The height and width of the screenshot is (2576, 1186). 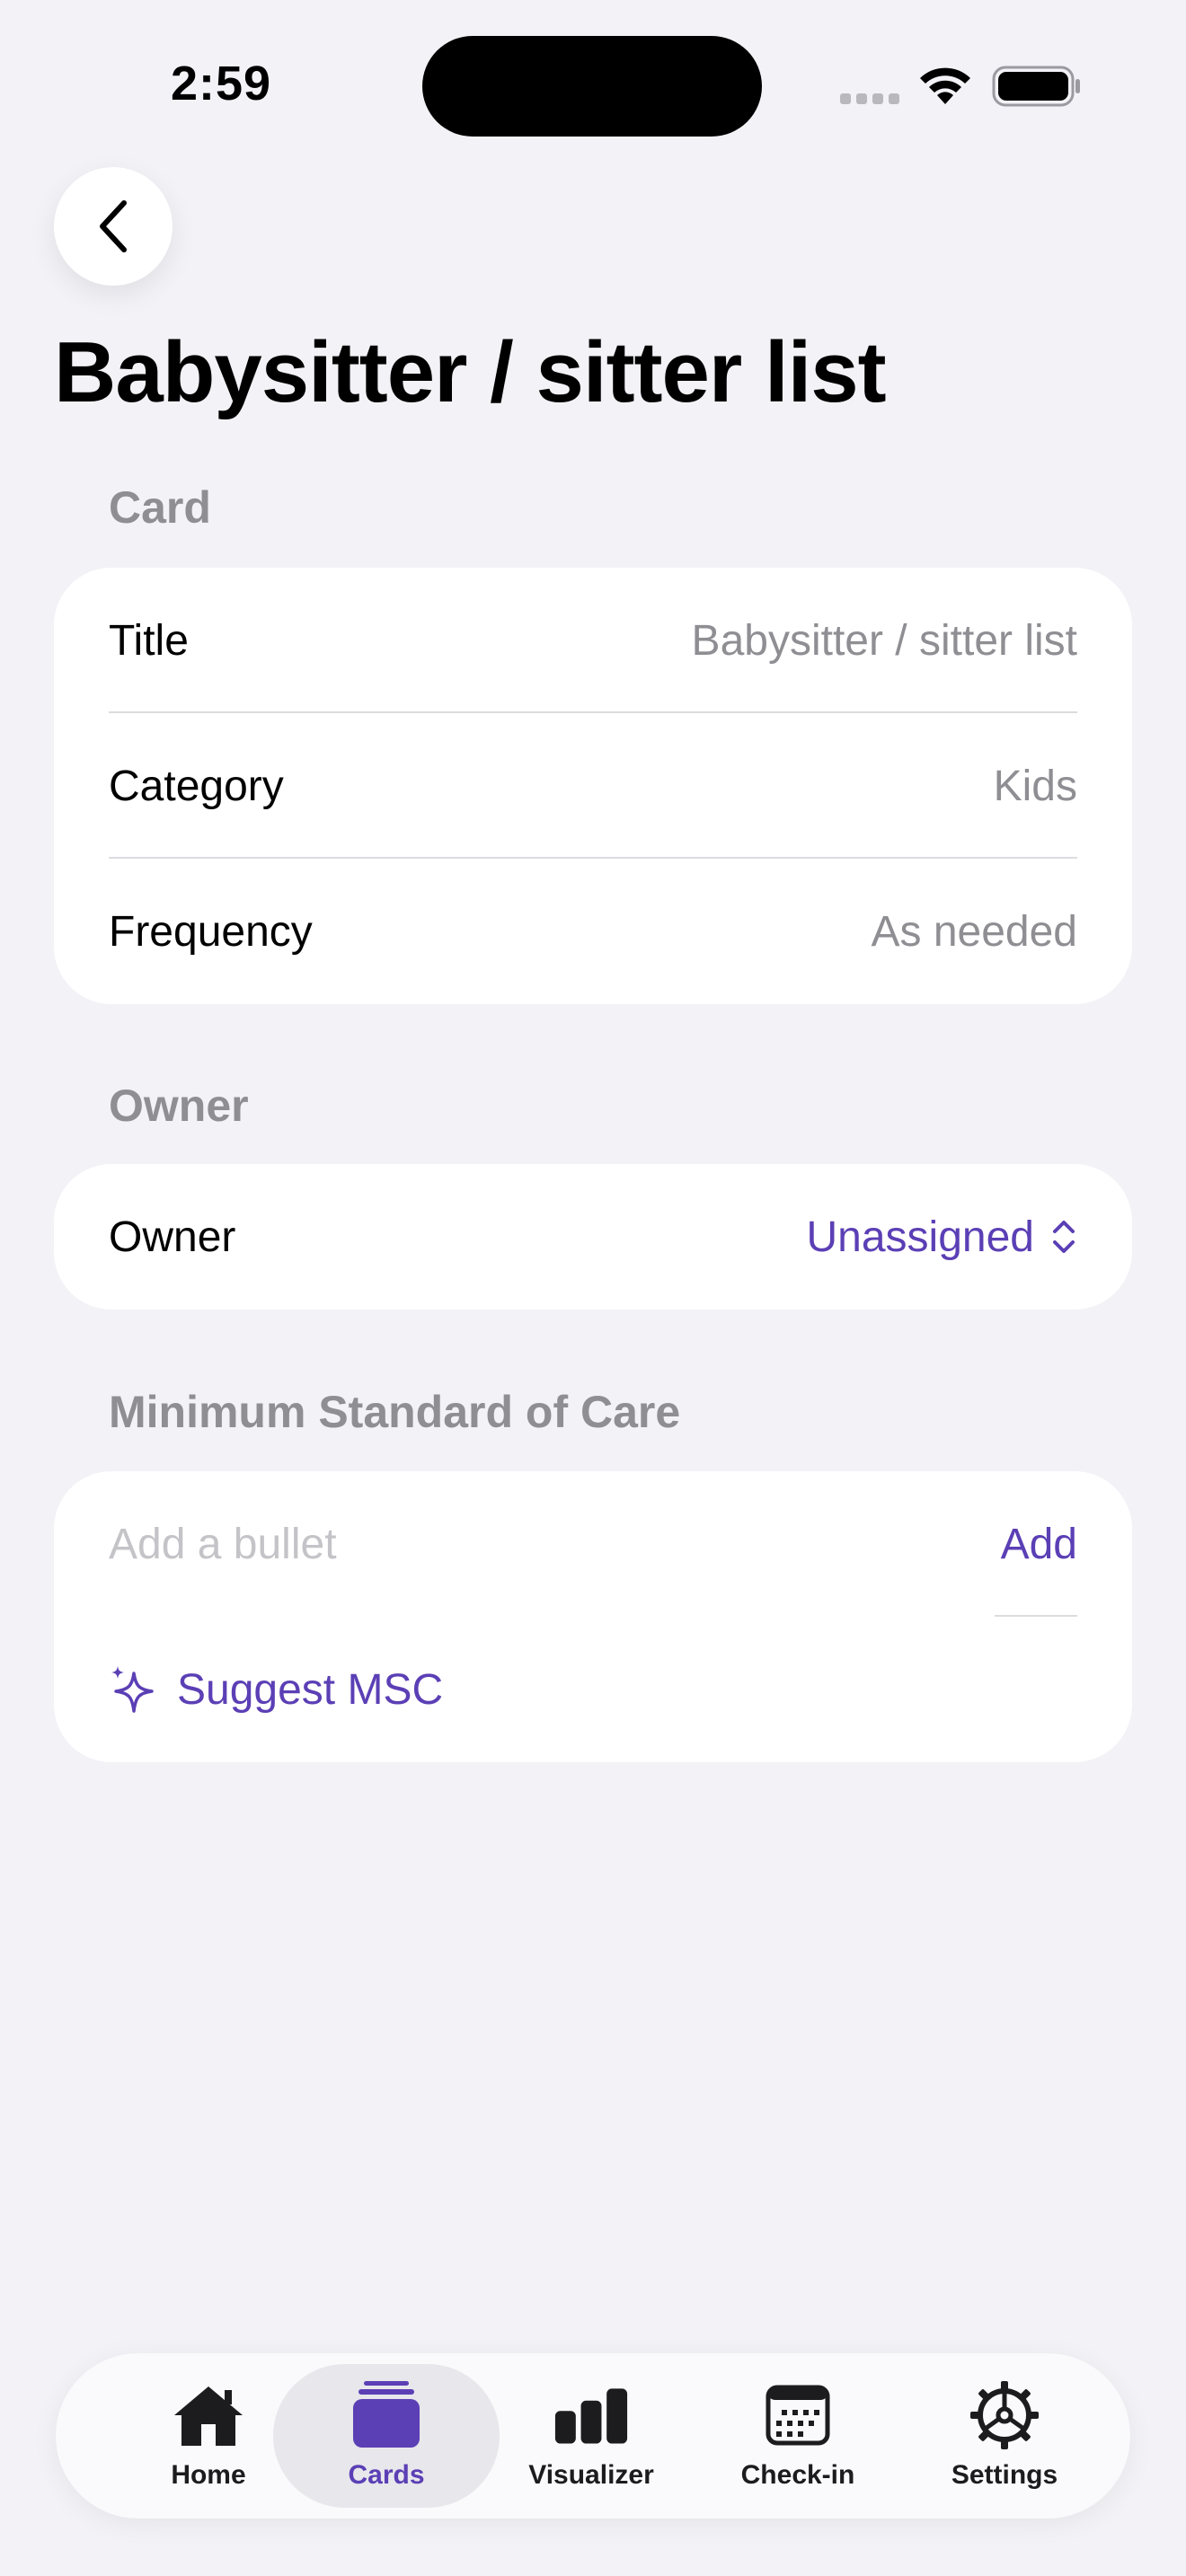 What do you see at coordinates (208, 2475) in the screenshot?
I see `tab-label: Home` at bounding box center [208, 2475].